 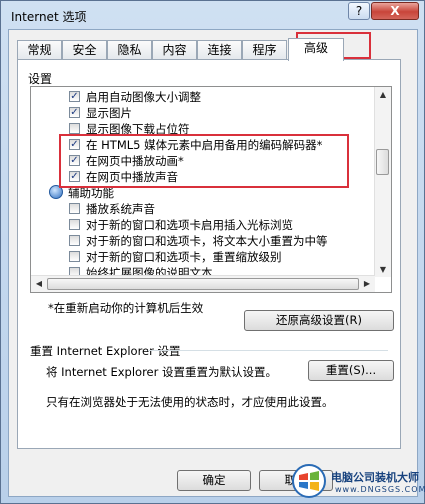 What do you see at coordinates (380, 489) in the screenshot?
I see `watermark-url: www.DNGSGS.COM` at bounding box center [380, 489].